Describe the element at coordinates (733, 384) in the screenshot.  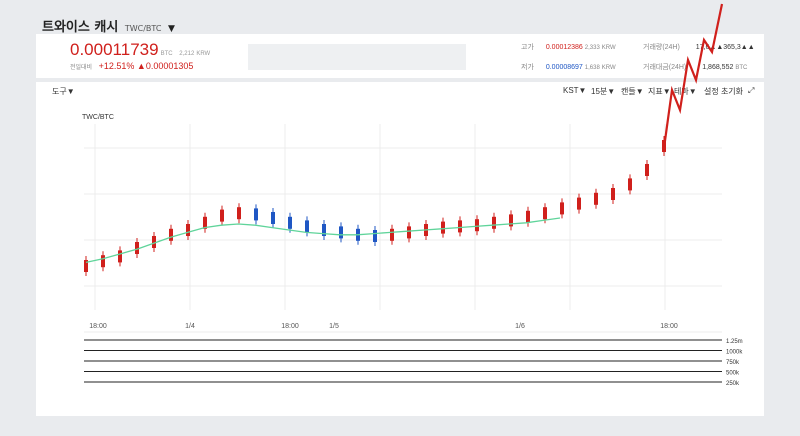
I see `volume-axis-label: 250k` at that location.